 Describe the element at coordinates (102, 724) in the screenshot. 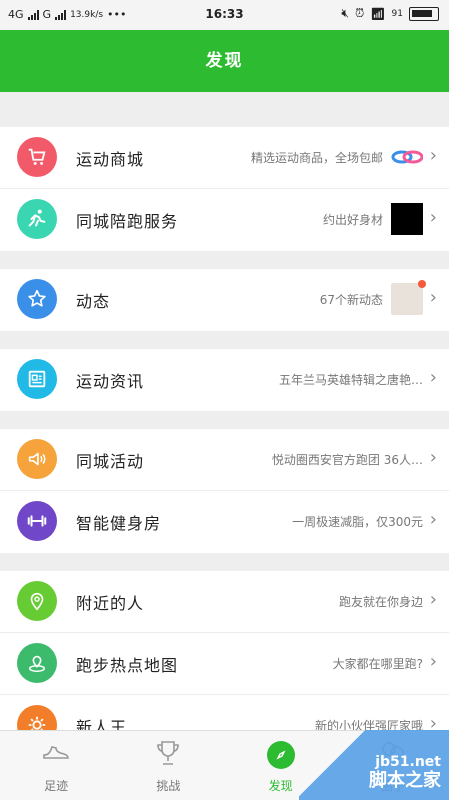

I see `row-title: 新人王` at that location.